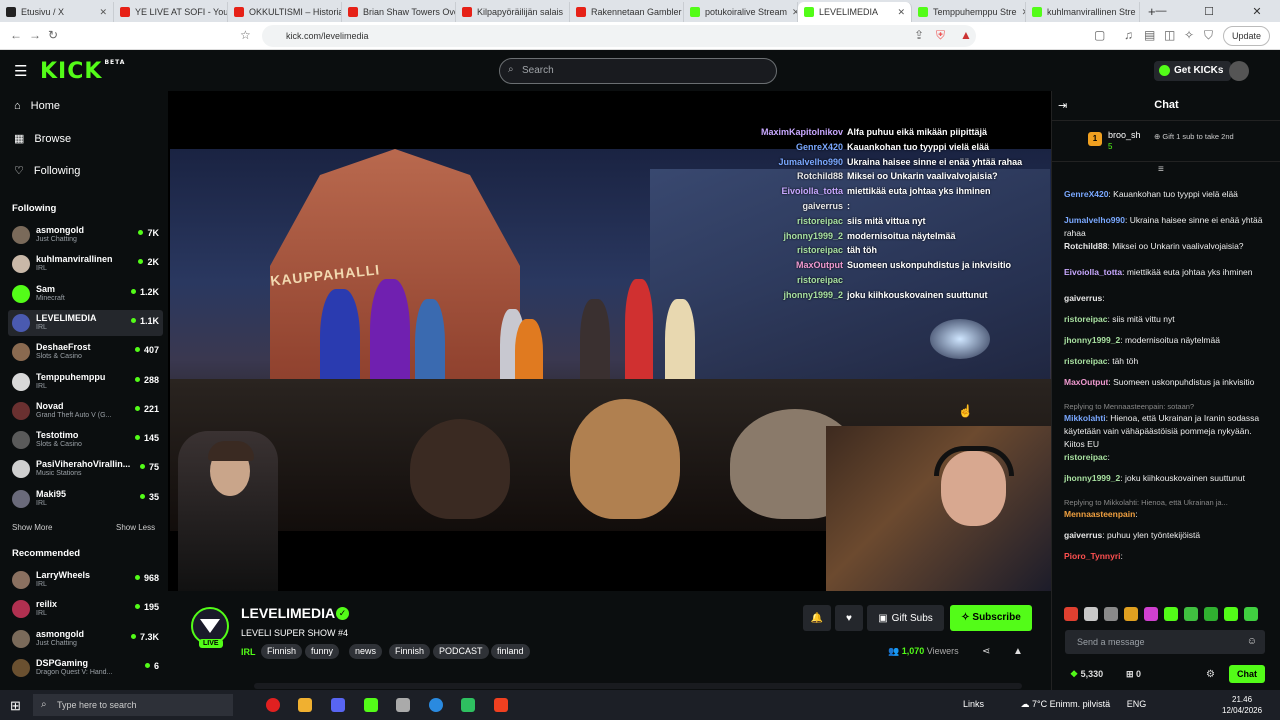  I want to click on chat-message: gaiverrus: puhuu ylen työntekijöistä, so click(1164, 535).